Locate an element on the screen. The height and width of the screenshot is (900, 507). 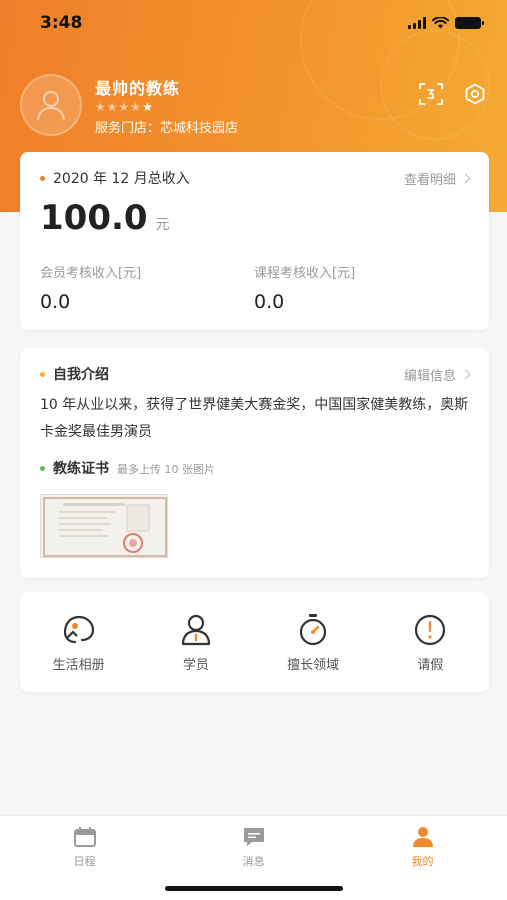
settings-icon is located at coordinates (475, 94).